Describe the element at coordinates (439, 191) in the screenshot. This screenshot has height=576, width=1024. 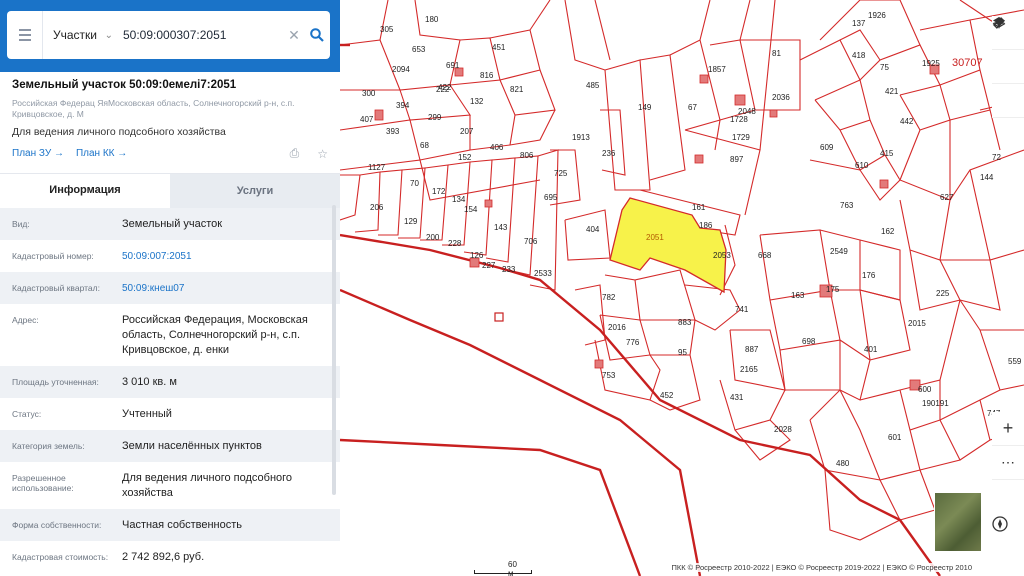
I see `parcel-number-label: 172` at that location.